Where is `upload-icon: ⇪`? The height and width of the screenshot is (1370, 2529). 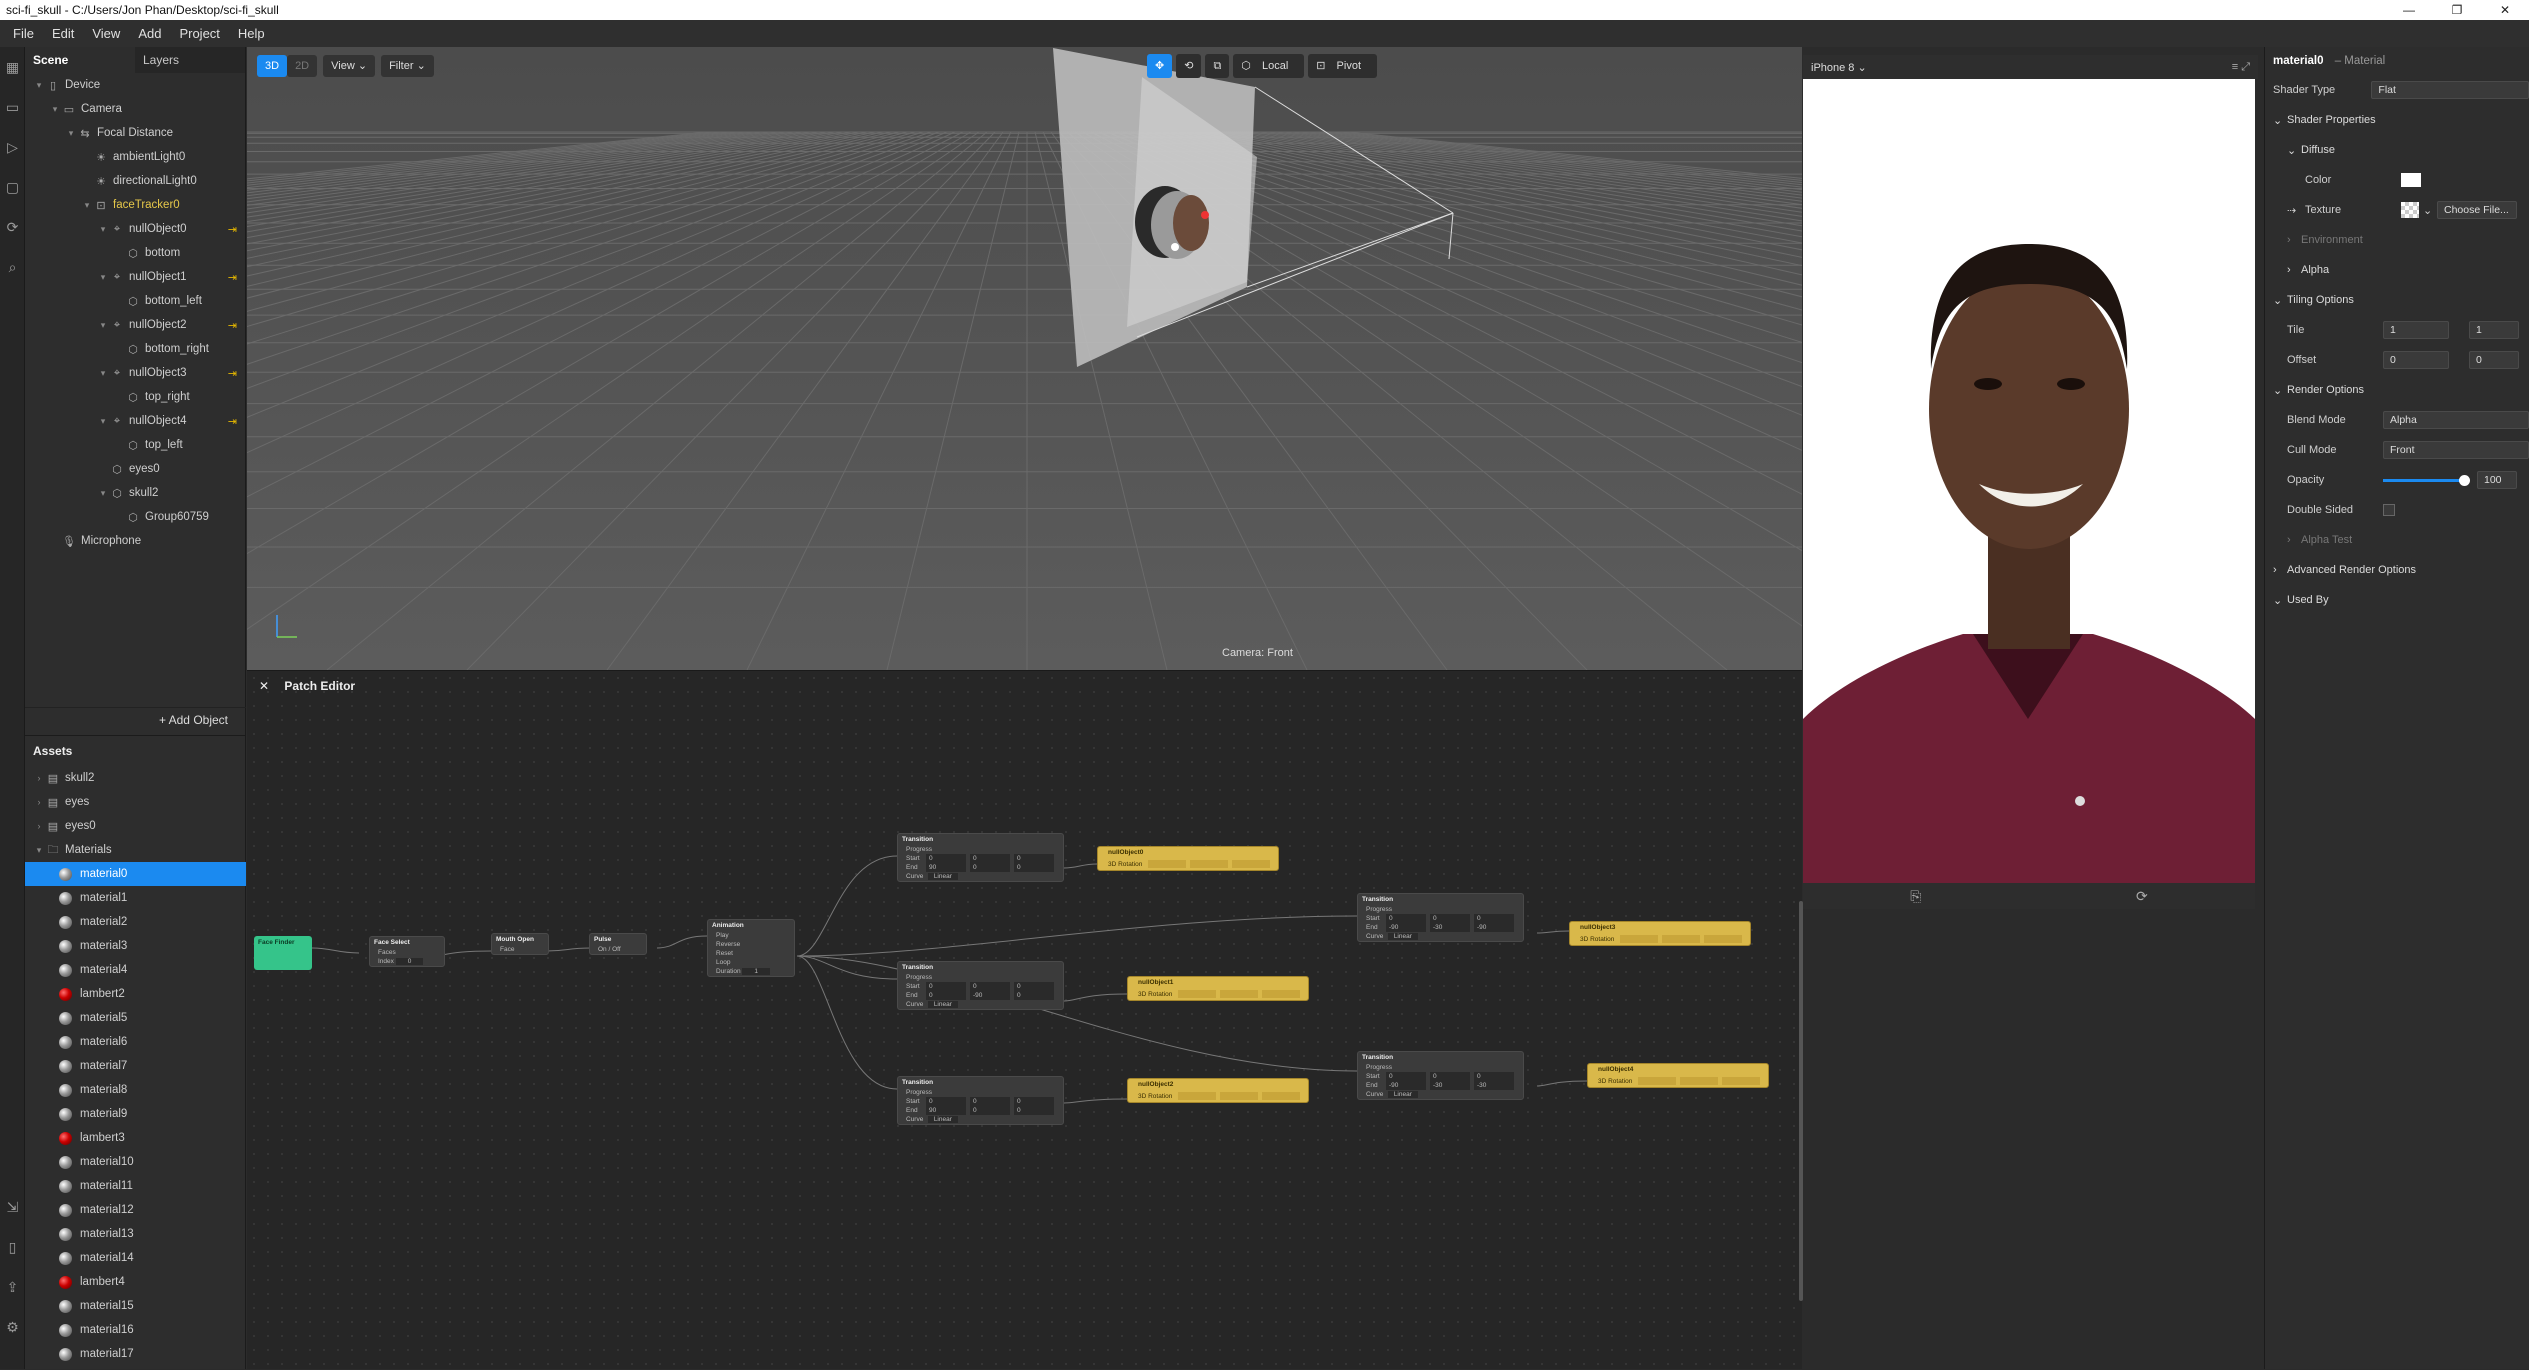
upload-icon: ⇪ is located at coordinates (12, 1287).